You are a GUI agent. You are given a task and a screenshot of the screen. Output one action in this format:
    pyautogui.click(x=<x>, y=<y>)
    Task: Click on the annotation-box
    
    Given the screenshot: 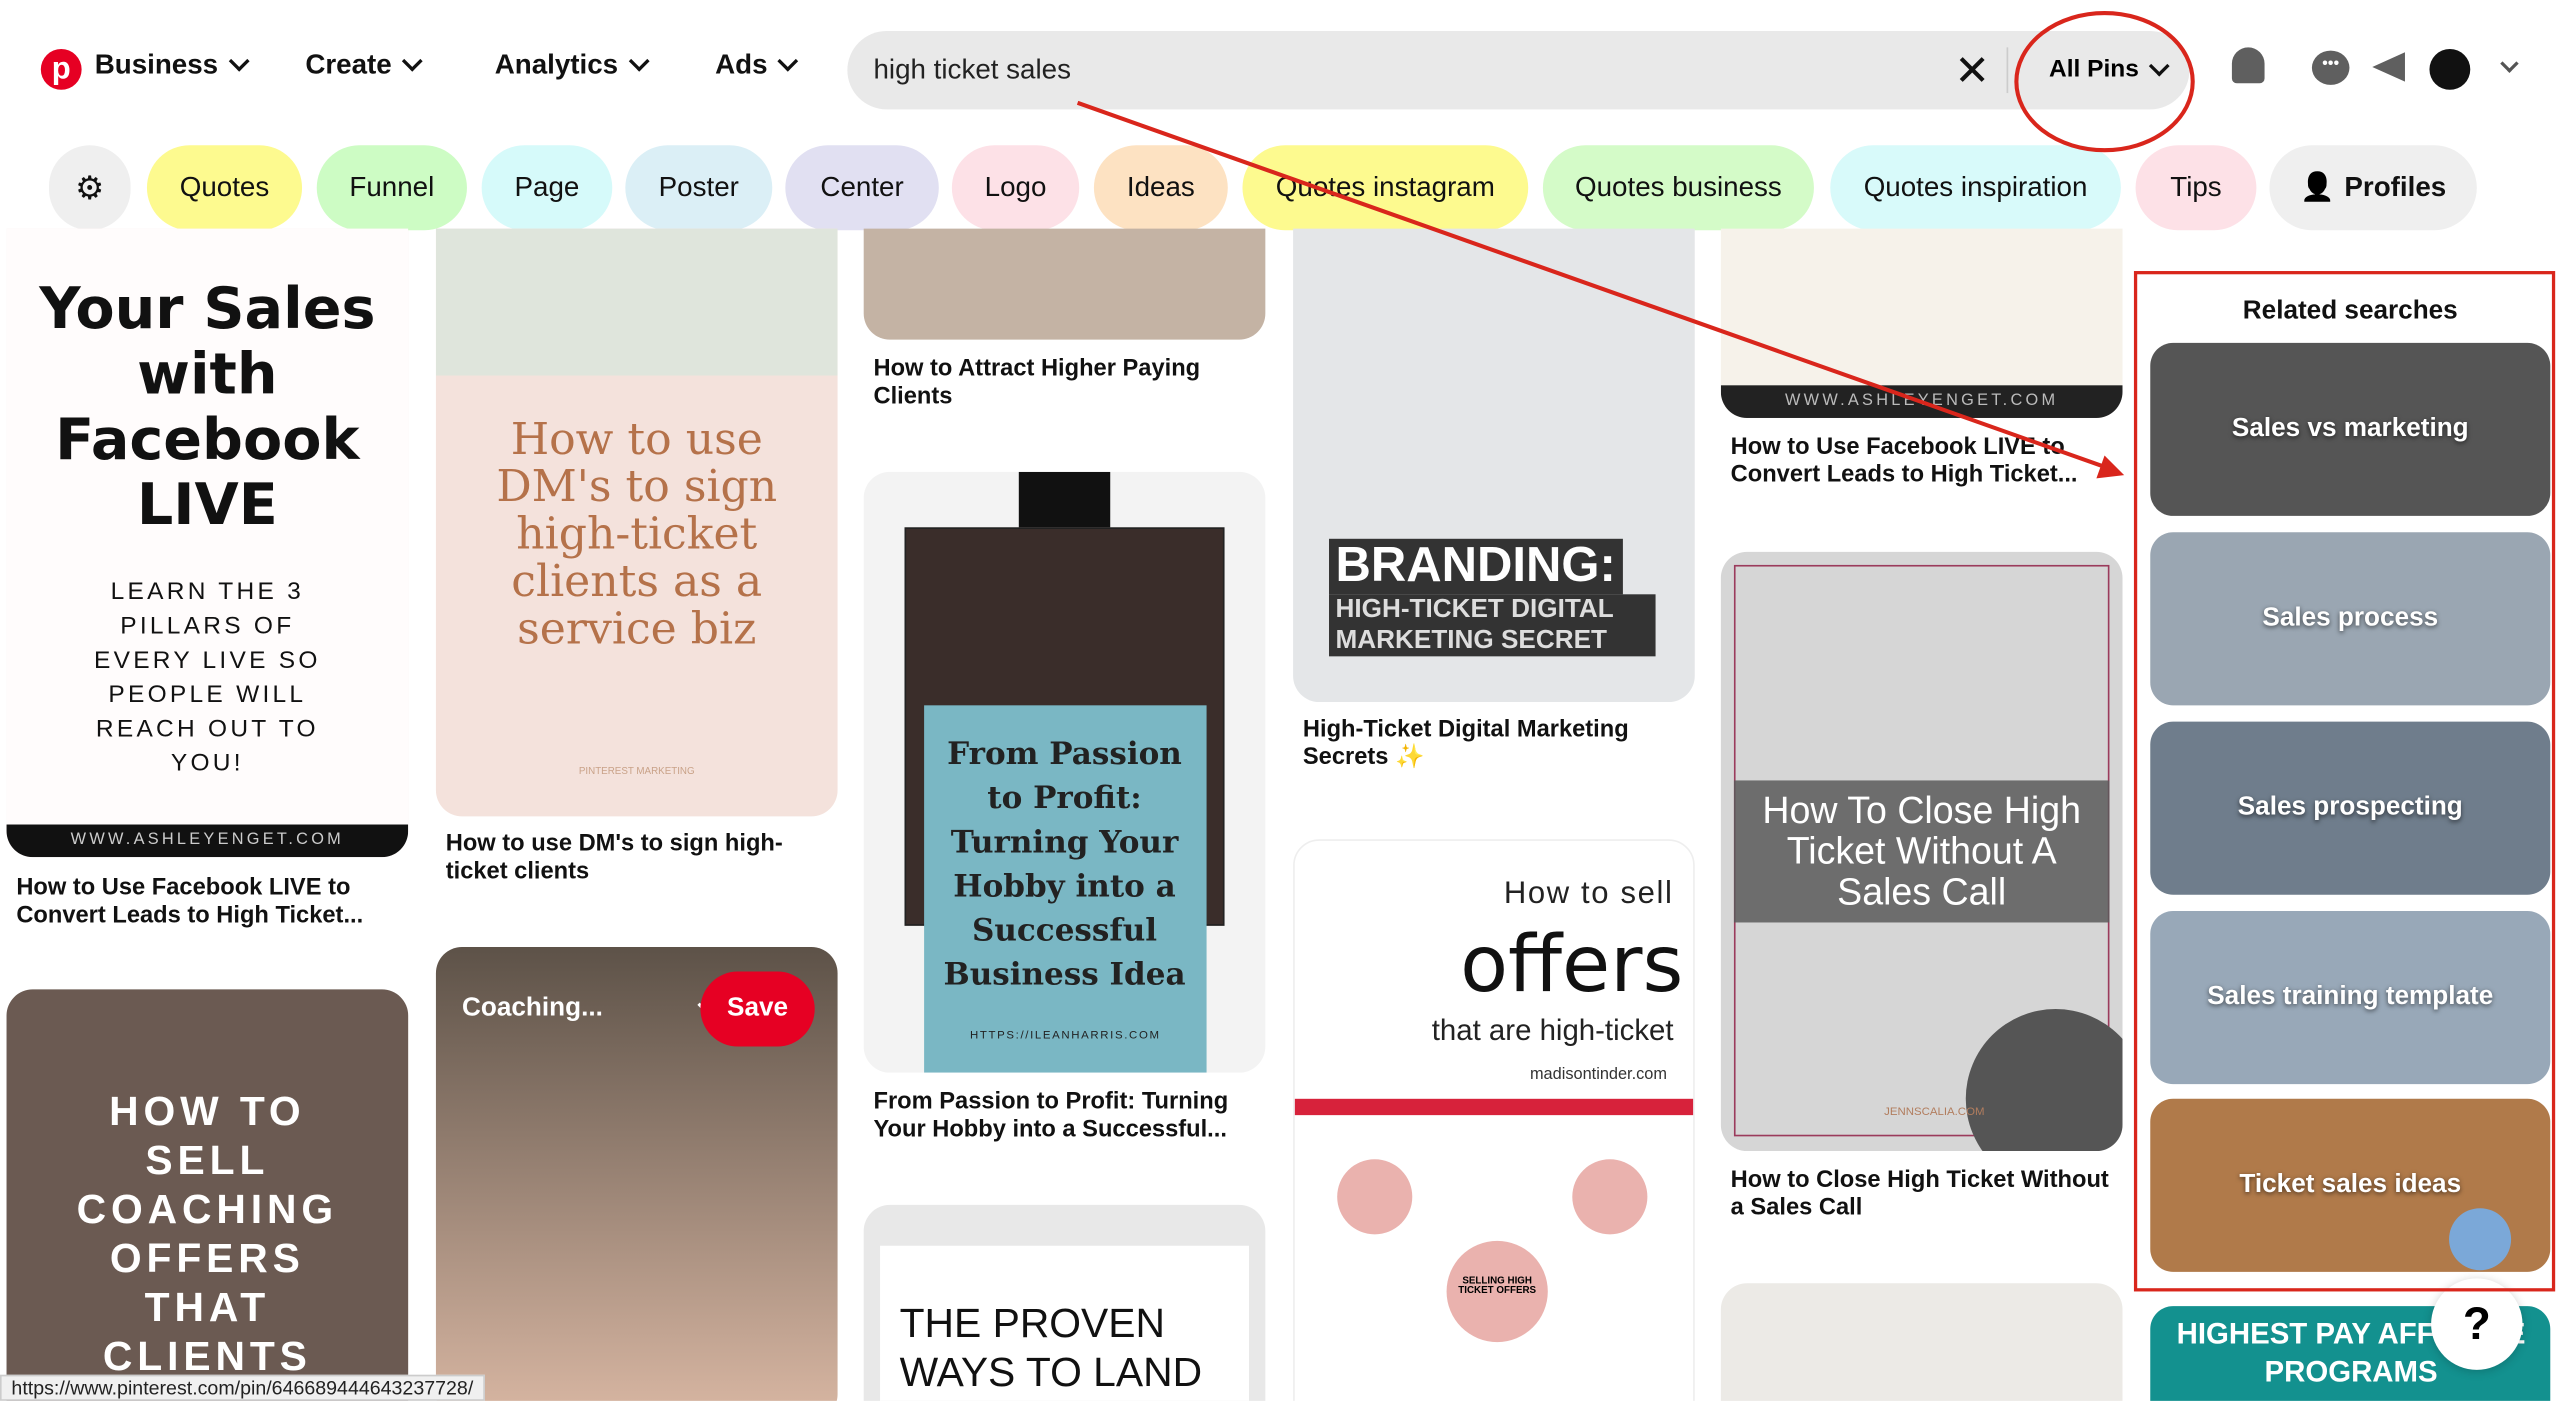 What is the action you would take?
    pyautogui.click(x=2344, y=781)
    